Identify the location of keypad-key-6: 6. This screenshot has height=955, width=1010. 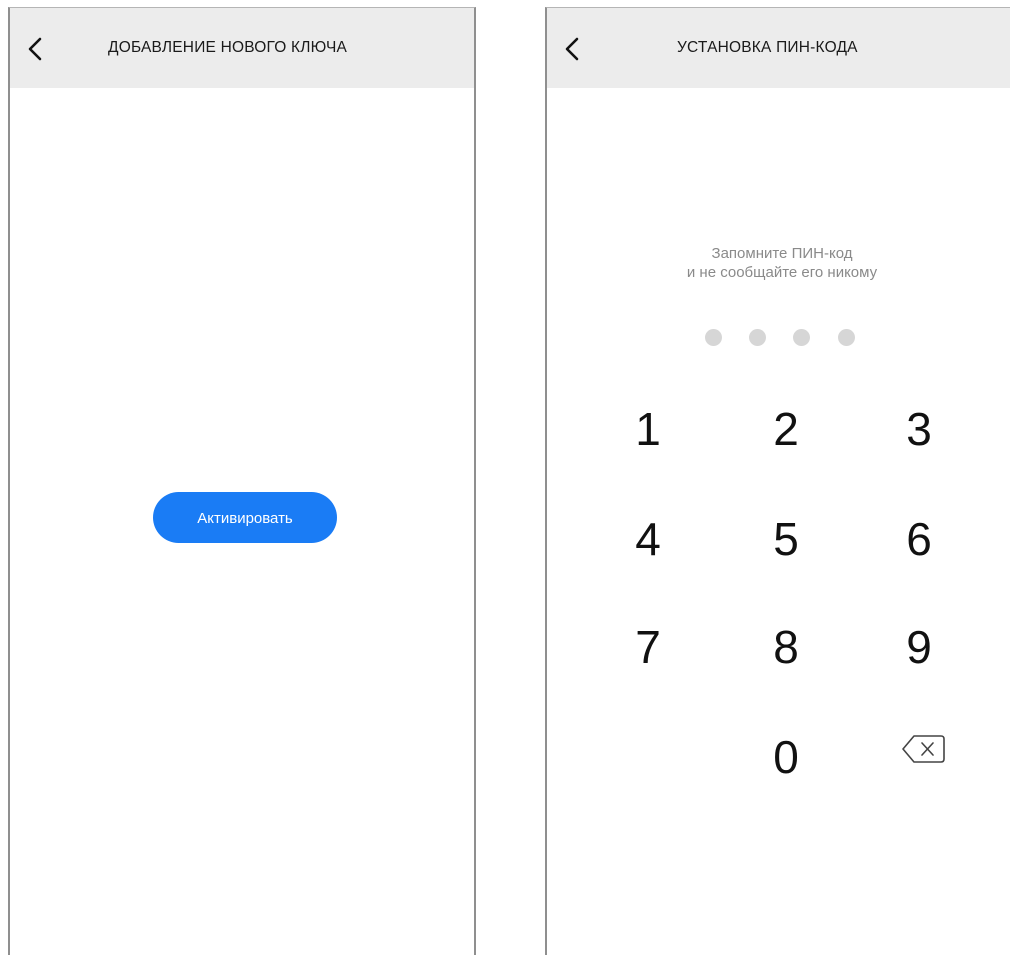
(919, 539).